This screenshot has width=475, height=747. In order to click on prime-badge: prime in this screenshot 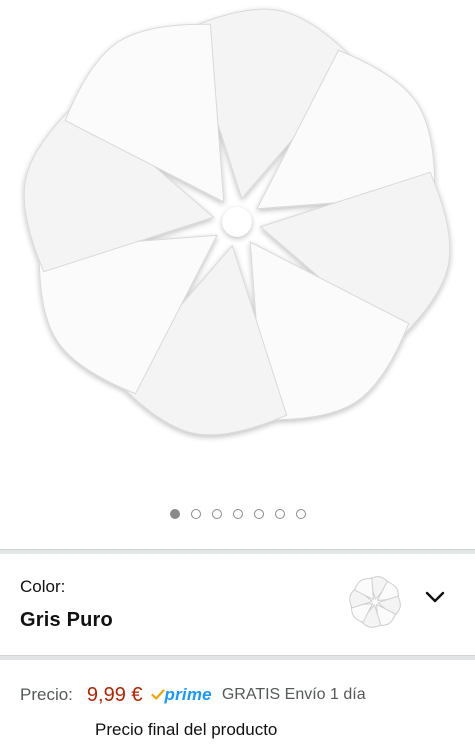, I will do `click(181, 695)`.